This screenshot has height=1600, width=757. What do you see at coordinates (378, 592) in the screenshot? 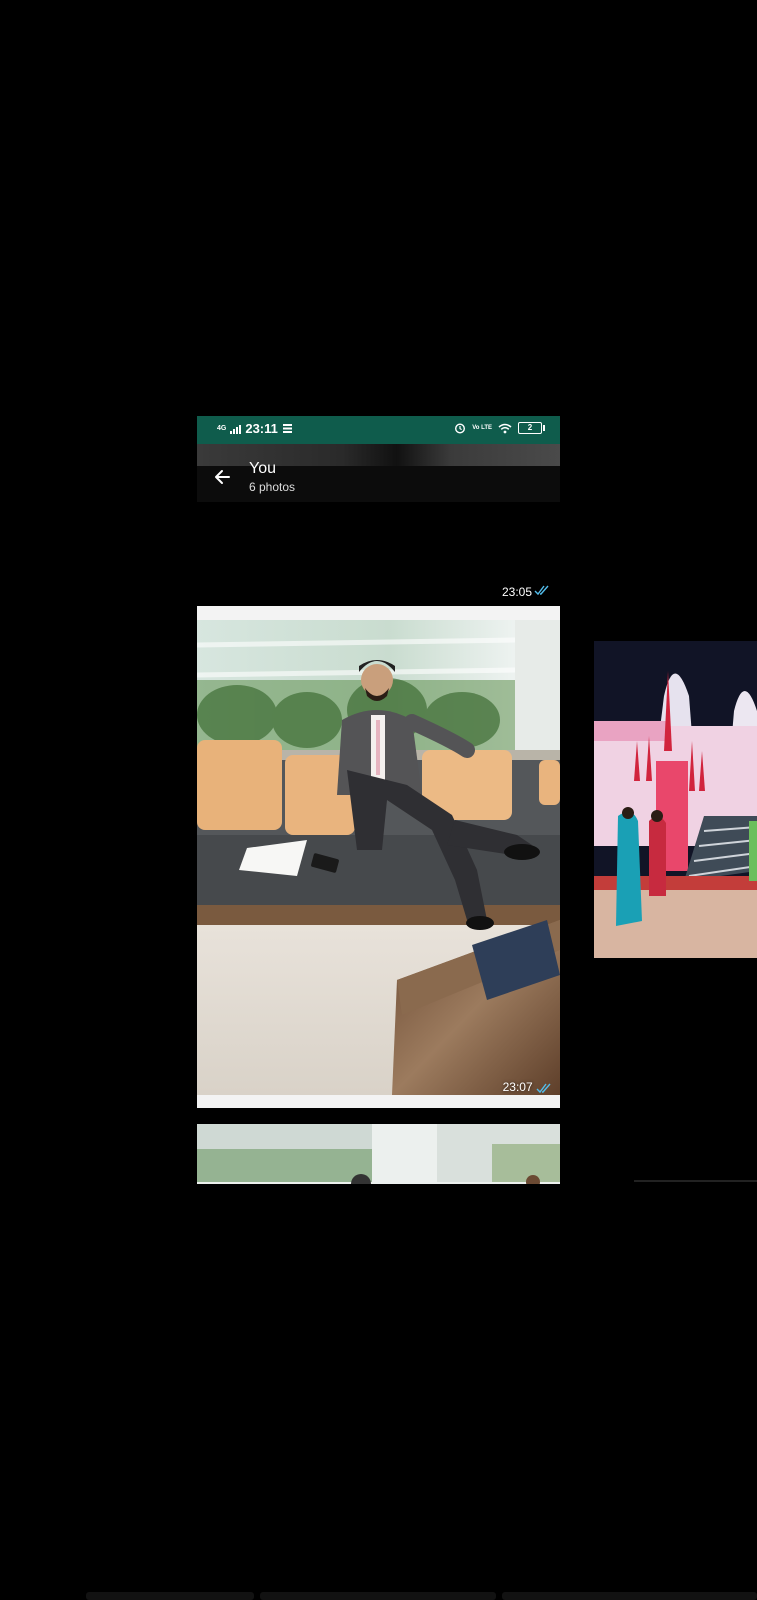
I see `message-meta: 23:05` at bounding box center [378, 592].